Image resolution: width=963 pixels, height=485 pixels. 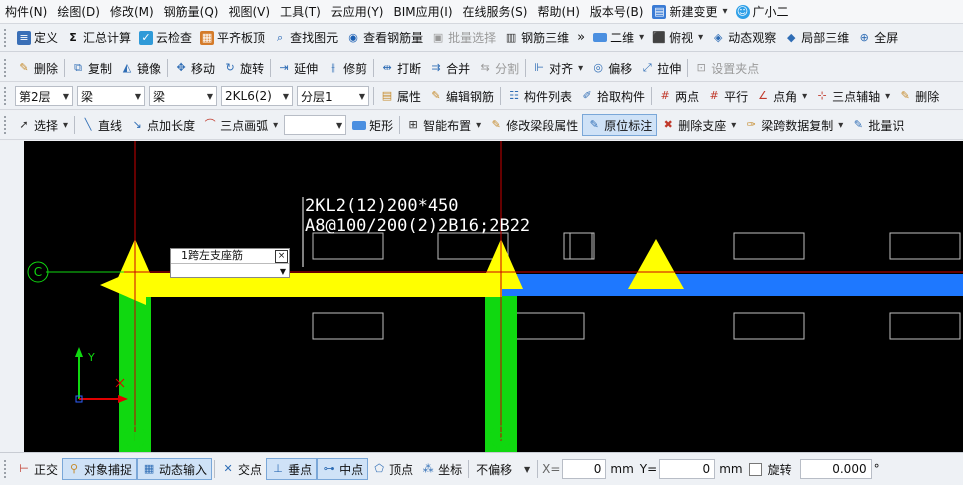 I want to click on partial-3d-button: ◆ 局部三维, so click(x=816, y=38).